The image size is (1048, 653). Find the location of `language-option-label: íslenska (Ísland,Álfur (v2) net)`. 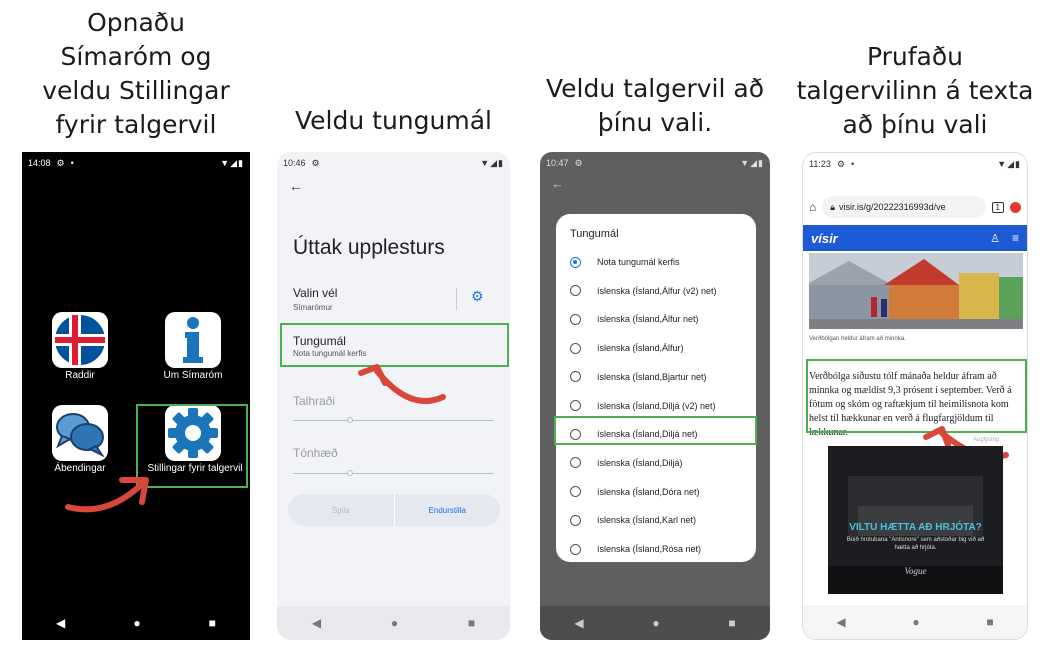

language-option-label: íslenska (Ísland,Álfur (v2) net) is located at coordinates (657, 290).